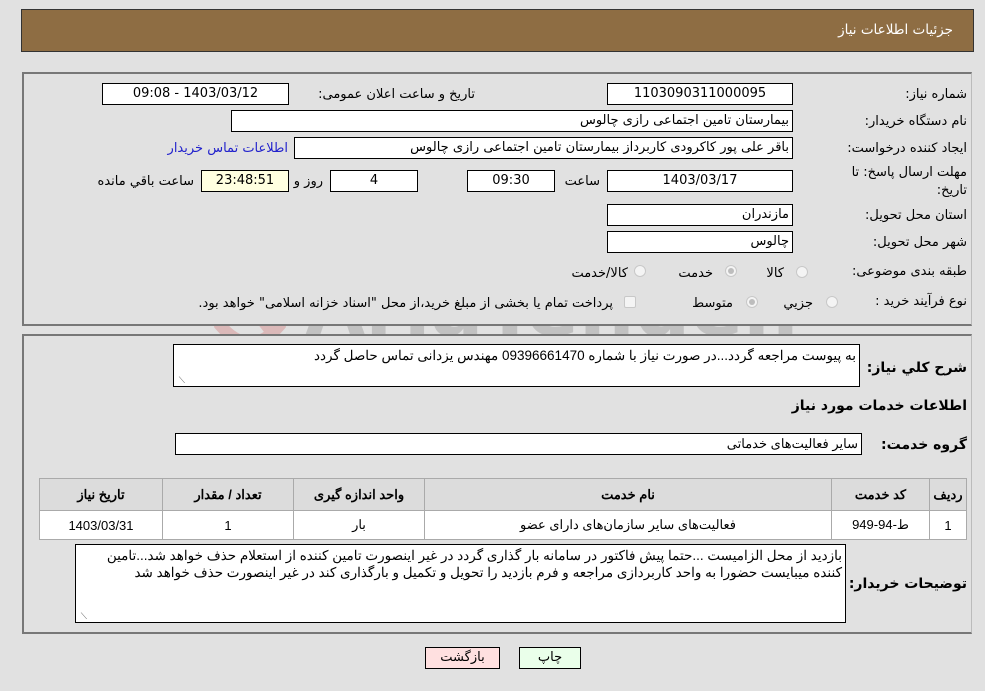 The height and width of the screenshot is (691, 985). I want to click on category-option-goods: کالا, so click(775, 273).